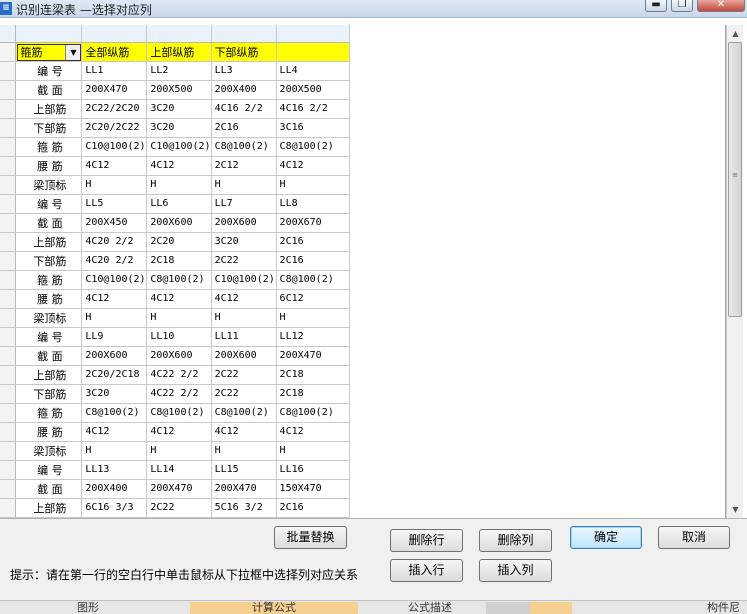  Describe the element at coordinates (244, 166) in the screenshot. I see `table-cell: 2C12` at that location.